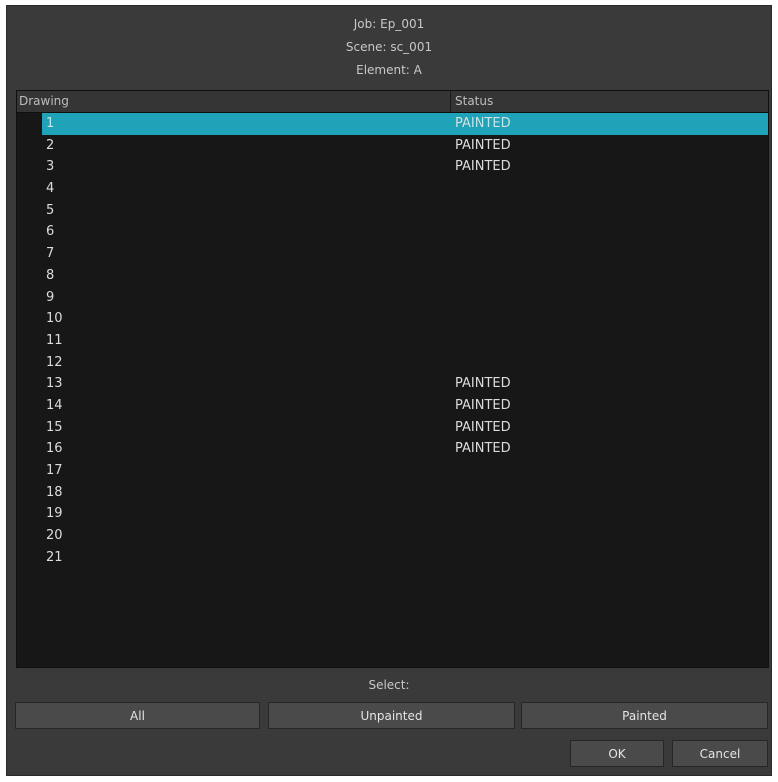 The height and width of the screenshot is (782, 778). What do you see at coordinates (54, 405) in the screenshot?
I see `drawing-cell: 14` at bounding box center [54, 405].